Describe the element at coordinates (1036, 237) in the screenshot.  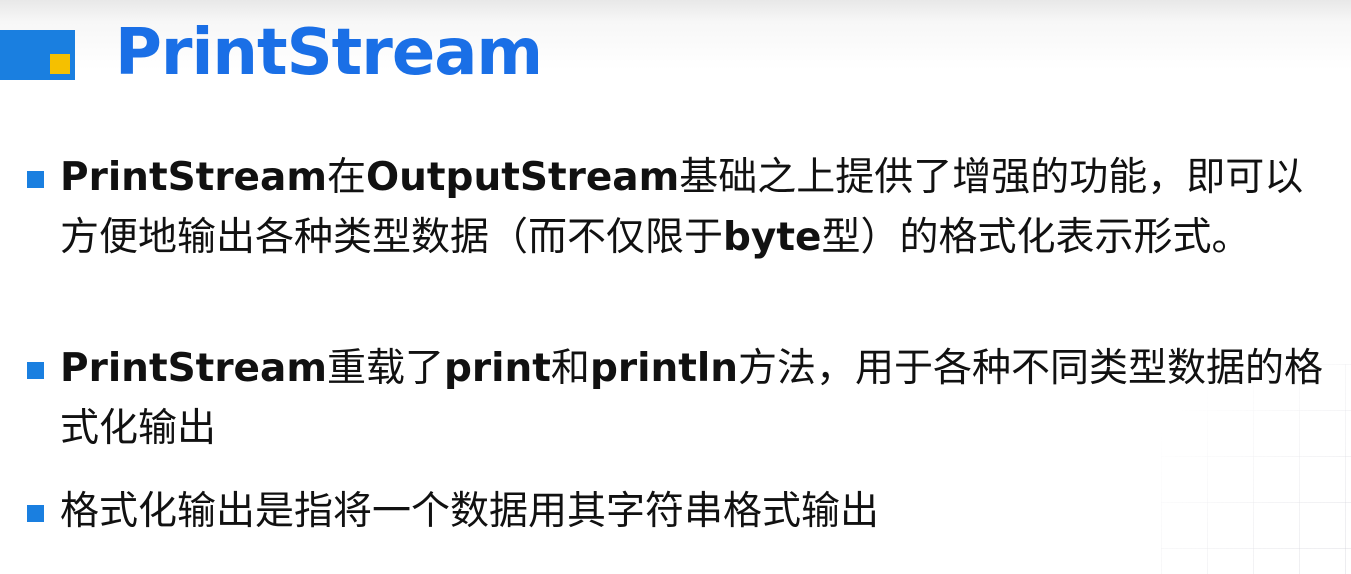
I see `bullet-1-segment-6: 型）的格式化表示形式。` at that location.